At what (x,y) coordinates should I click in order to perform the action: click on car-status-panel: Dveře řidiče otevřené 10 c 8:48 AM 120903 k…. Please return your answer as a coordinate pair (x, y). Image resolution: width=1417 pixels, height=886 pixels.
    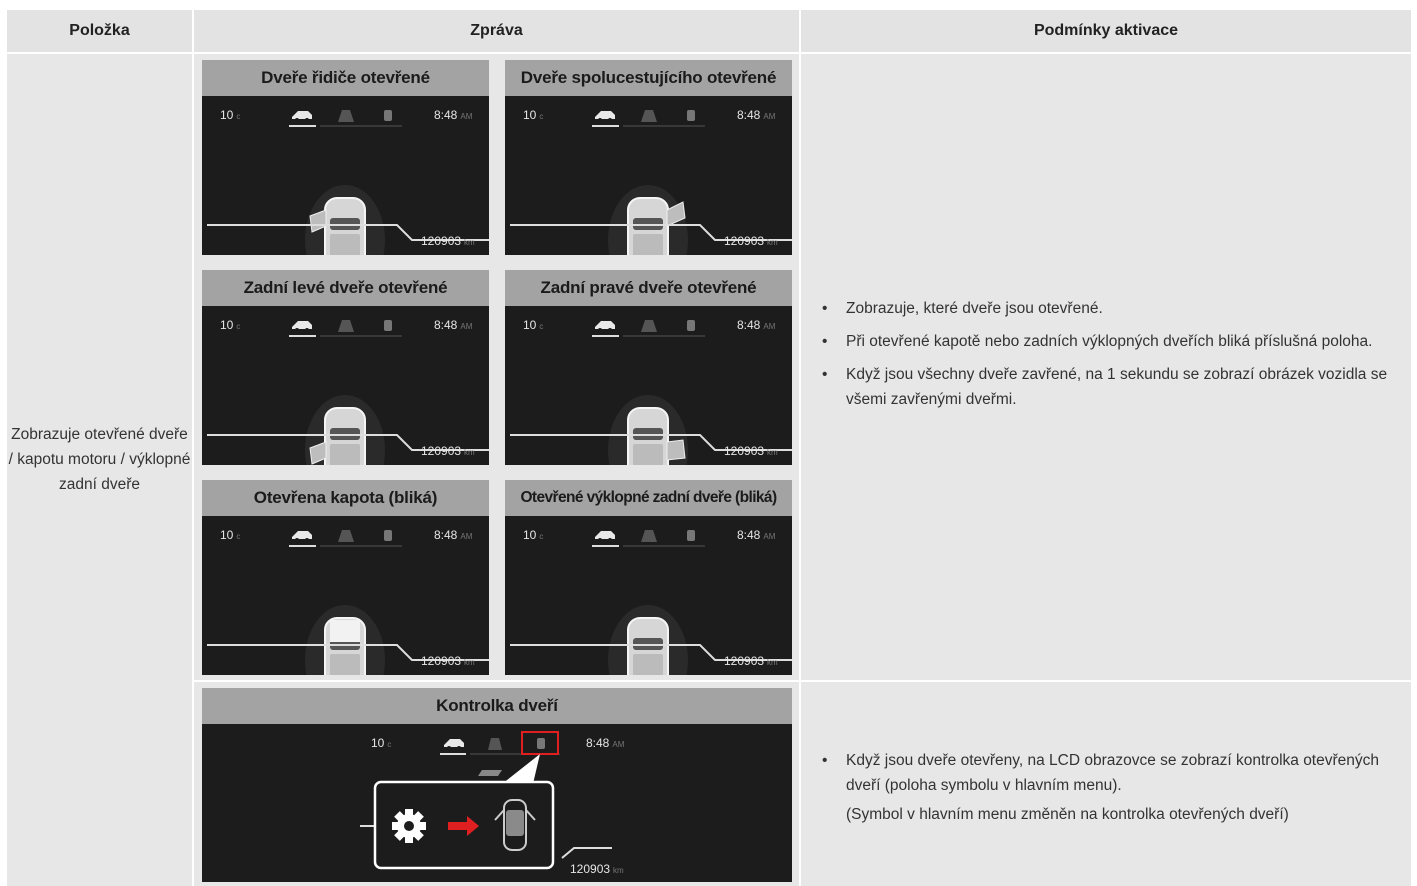
    Looking at the image, I should click on (345, 157).